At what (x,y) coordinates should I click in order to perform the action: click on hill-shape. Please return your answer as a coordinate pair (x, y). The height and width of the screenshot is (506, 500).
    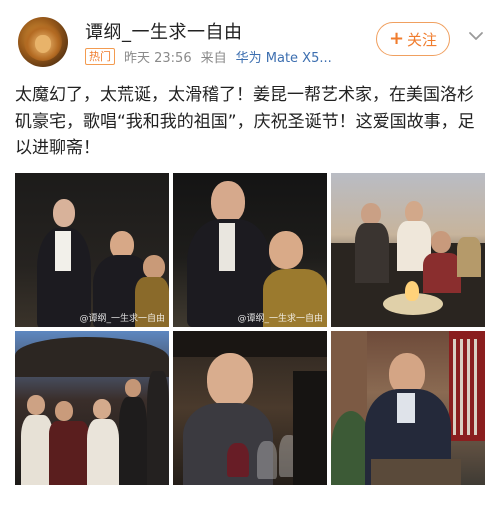
    Looking at the image, I should click on (92, 357).